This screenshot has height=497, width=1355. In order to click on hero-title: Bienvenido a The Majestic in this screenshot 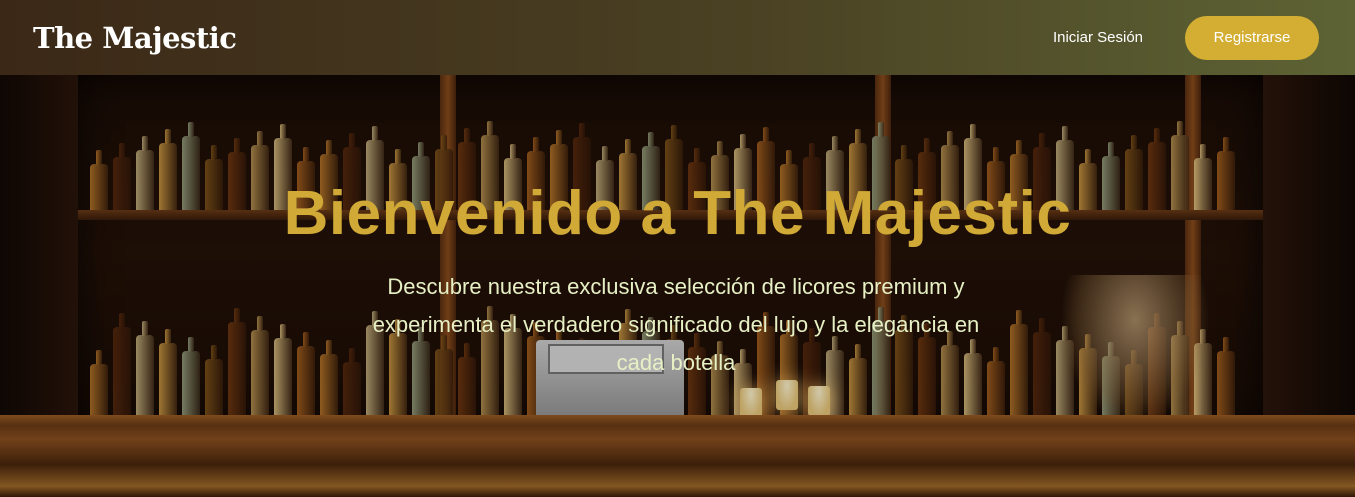, I will do `click(677, 213)`.